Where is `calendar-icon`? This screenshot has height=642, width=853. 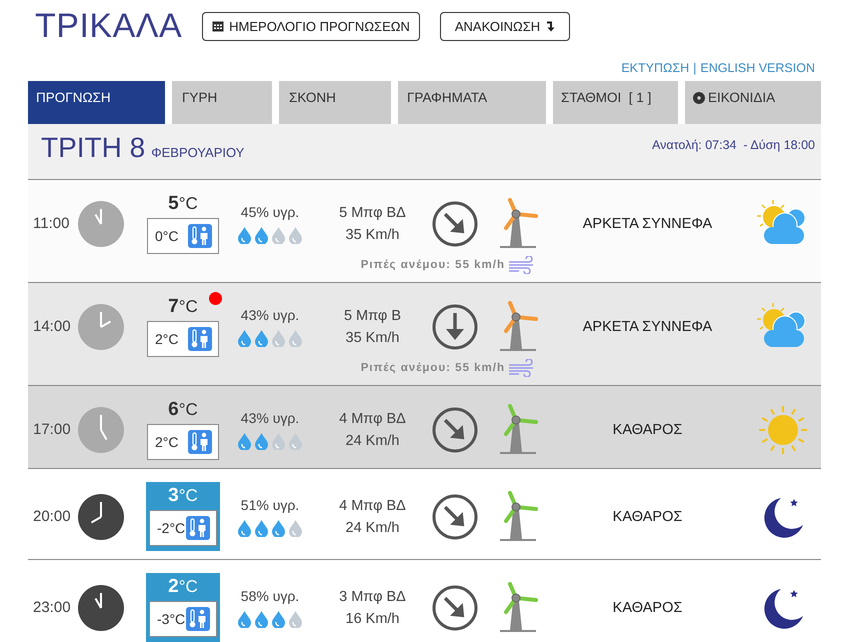
calendar-icon is located at coordinates (218, 26).